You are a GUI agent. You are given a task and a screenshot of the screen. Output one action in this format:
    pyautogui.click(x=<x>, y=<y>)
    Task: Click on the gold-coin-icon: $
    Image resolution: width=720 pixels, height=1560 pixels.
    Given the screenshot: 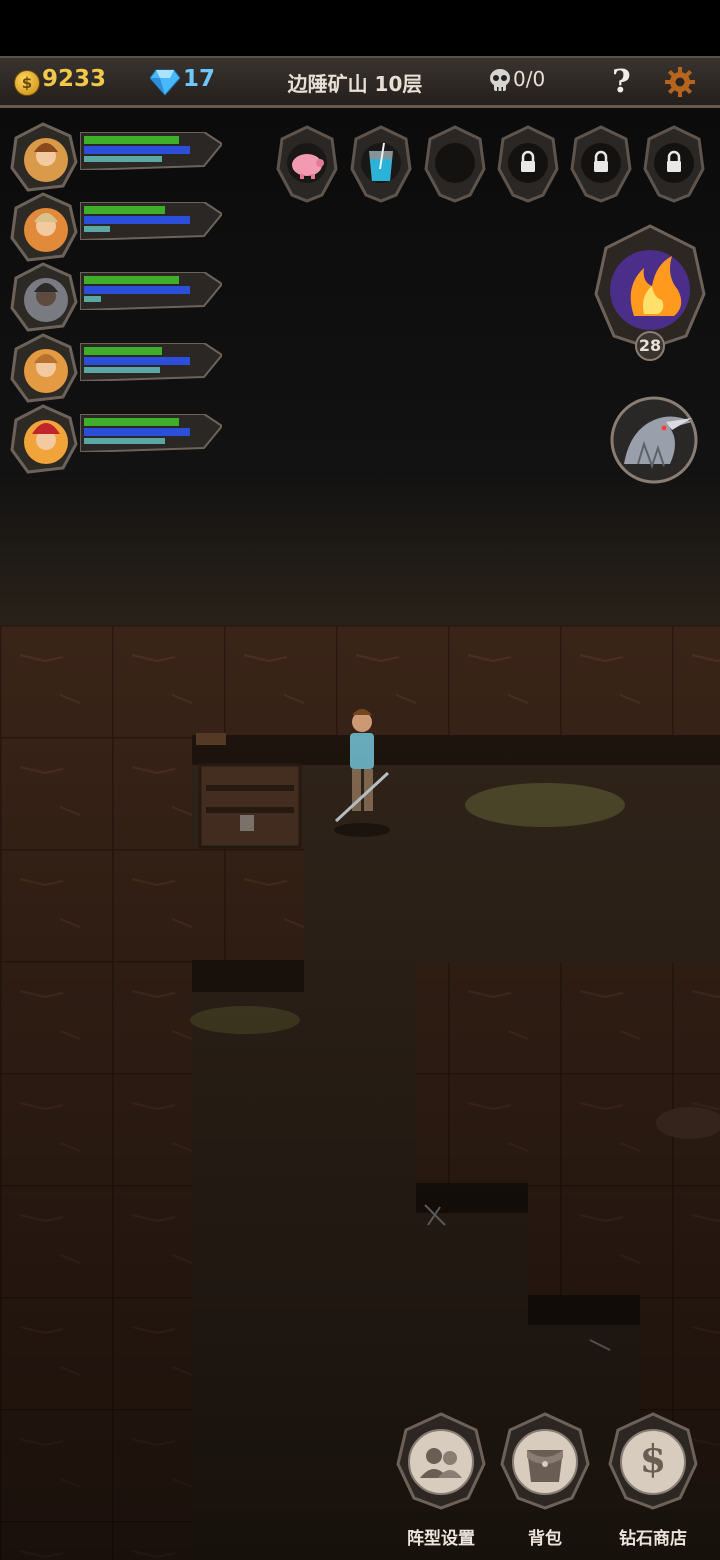 What is the action you would take?
    pyautogui.click(x=27, y=83)
    